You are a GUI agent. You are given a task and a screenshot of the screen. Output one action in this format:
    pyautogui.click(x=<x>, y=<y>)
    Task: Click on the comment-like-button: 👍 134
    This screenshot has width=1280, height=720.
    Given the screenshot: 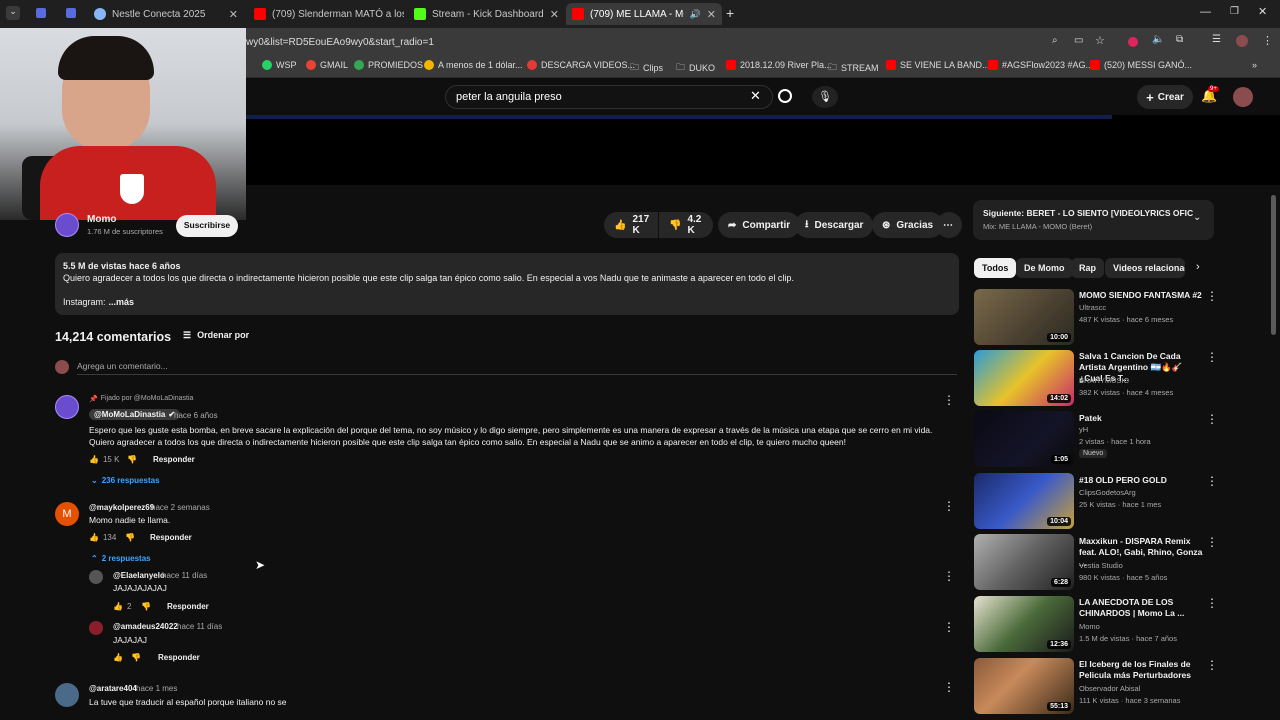 What is the action you would take?
    pyautogui.click(x=102, y=537)
    